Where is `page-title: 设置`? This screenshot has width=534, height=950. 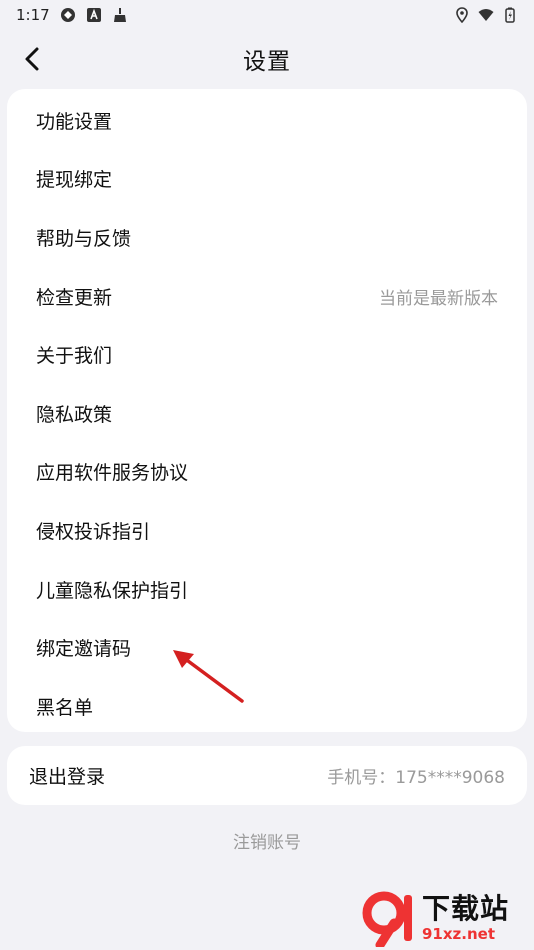
page-title: 设置 is located at coordinates (267, 62).